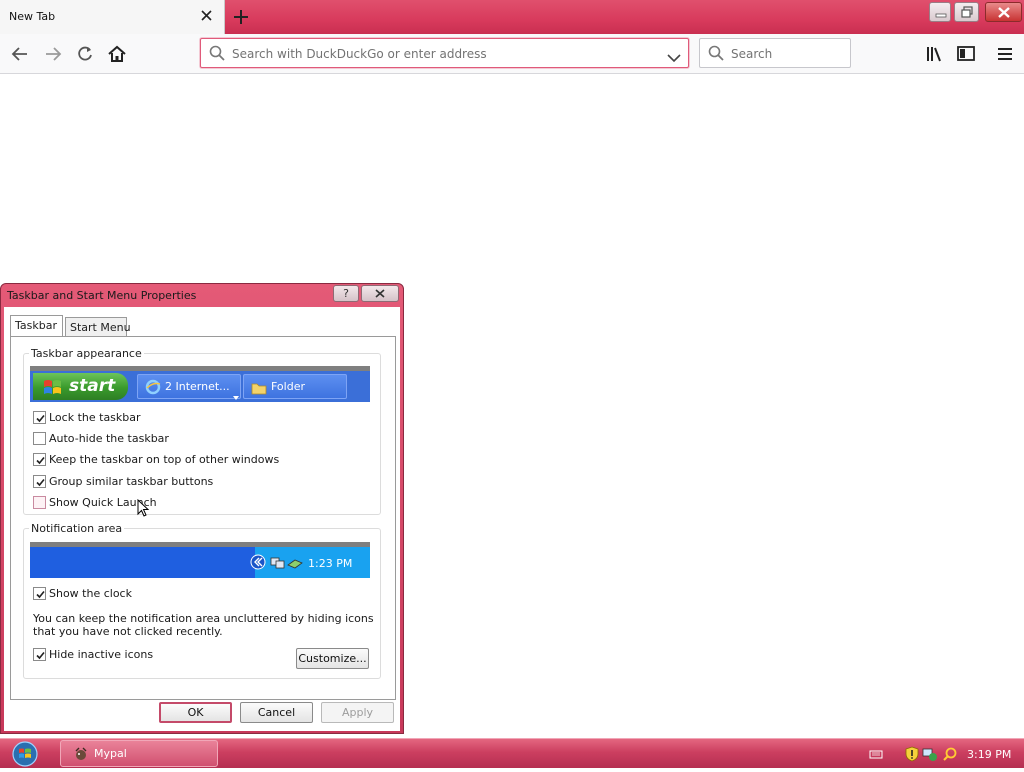 The width and height of the screenshot is (1024, 772). What do you see at coordinates (98, 327) in the screenshot?
I see `tab-start-menu: Start Menu` at bounding box center [98, 327].